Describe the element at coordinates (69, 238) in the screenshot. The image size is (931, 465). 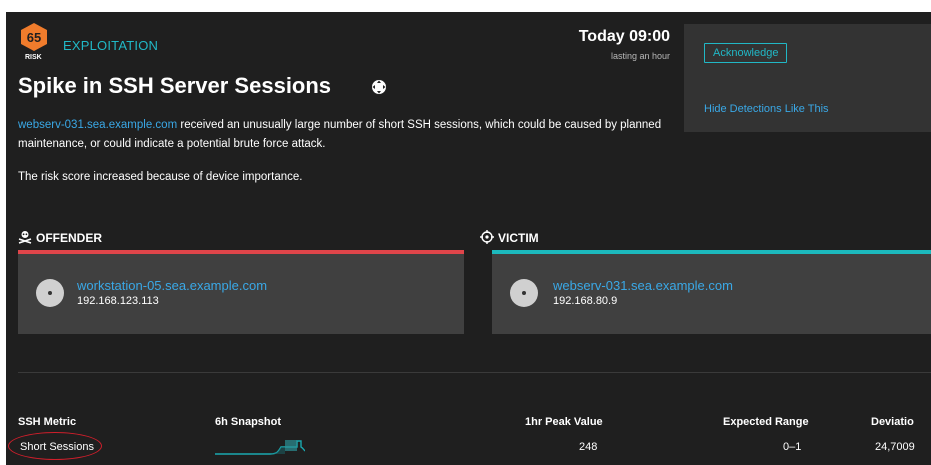
I see `offender-heading: OFFENDER` at that location.